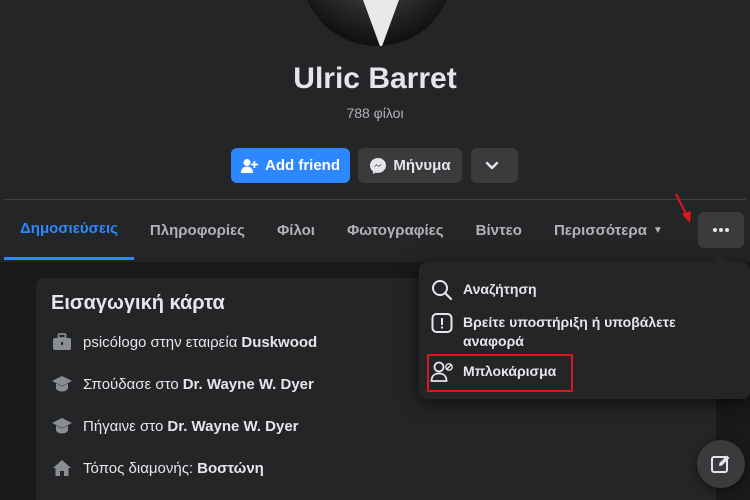 Image resolution: width=750 pixels, height=500 pixels. I want to click on intro-item-work: psicólogo στην εταιρεία Duskwood, so click(184, 342).